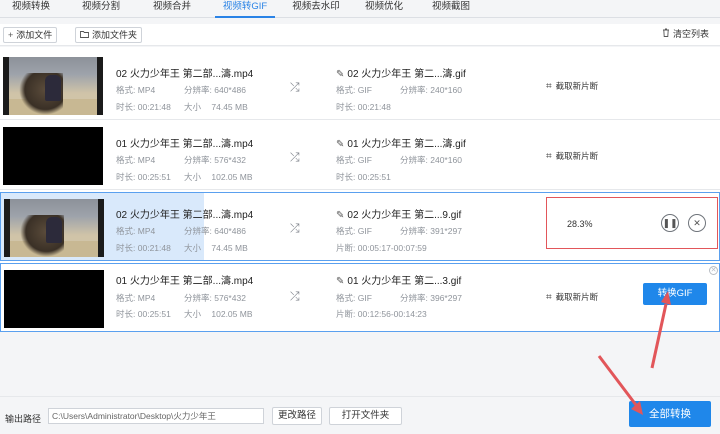  I want to click on remove-row-button: ✕, so click(713, 270).